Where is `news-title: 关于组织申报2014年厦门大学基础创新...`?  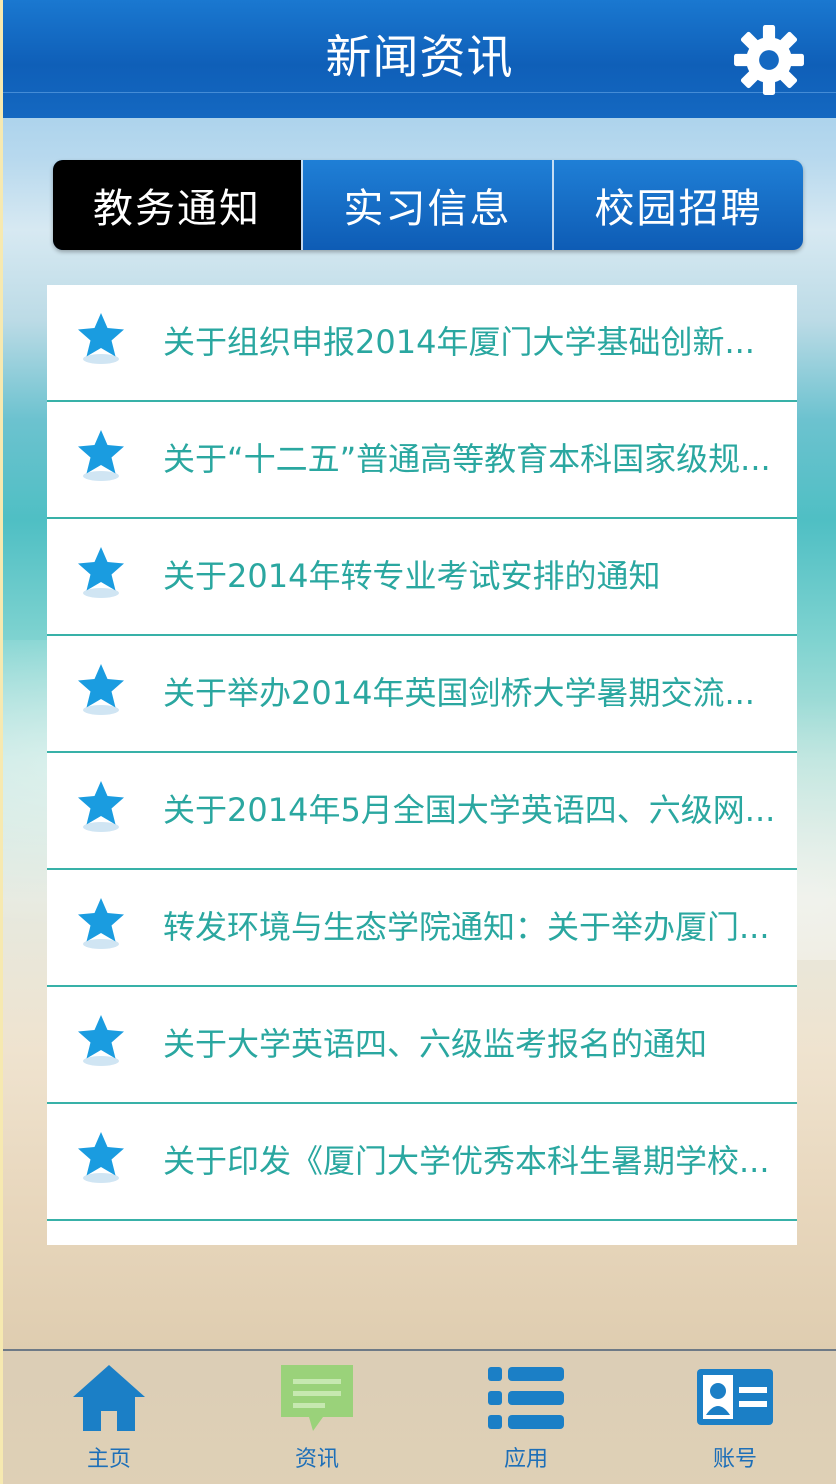 news-title: 关于组织申报2014年厦门大学基础创新... is located at coordinates (459, 342).